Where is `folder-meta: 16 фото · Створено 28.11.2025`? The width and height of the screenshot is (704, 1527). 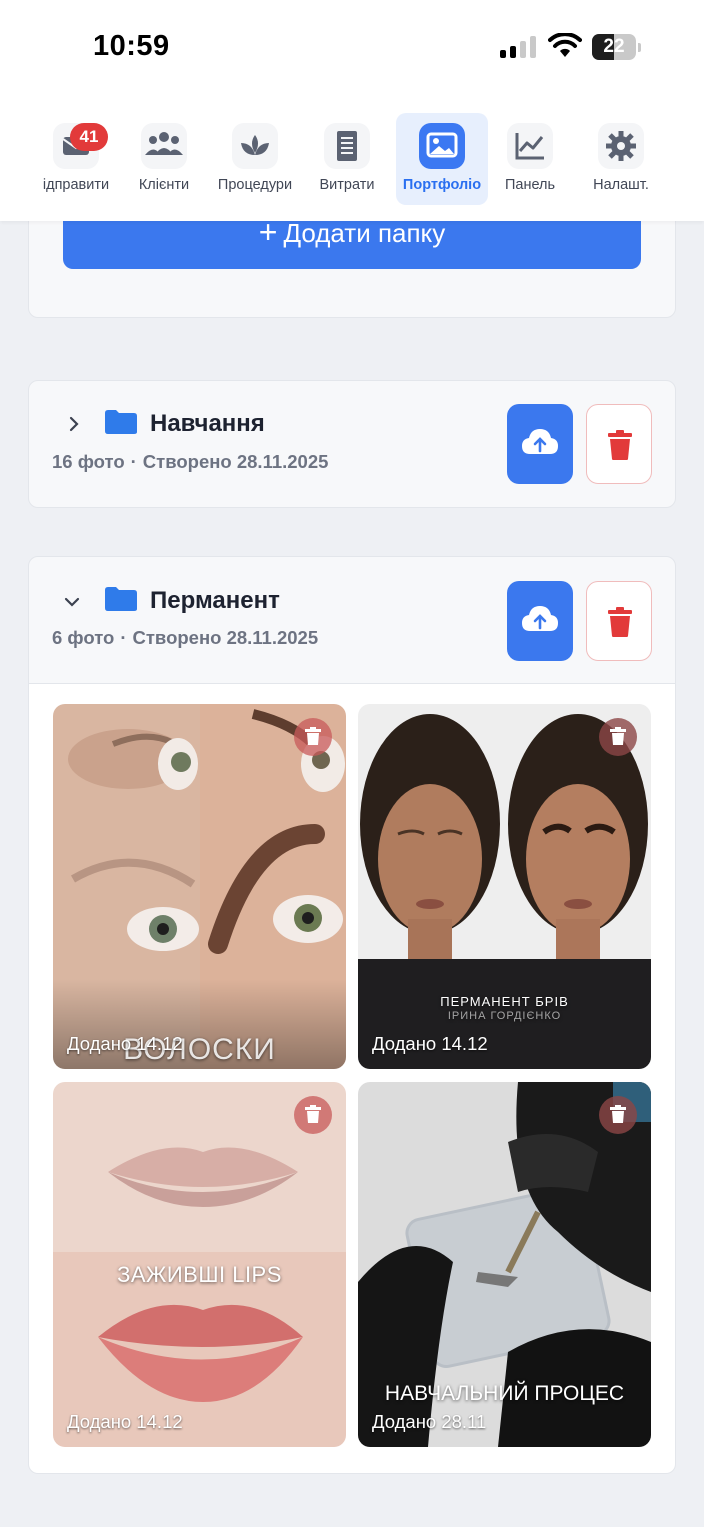
folder-meta: 16 фото · Створено 28.11.2025 is located at coordinates (190, 461).